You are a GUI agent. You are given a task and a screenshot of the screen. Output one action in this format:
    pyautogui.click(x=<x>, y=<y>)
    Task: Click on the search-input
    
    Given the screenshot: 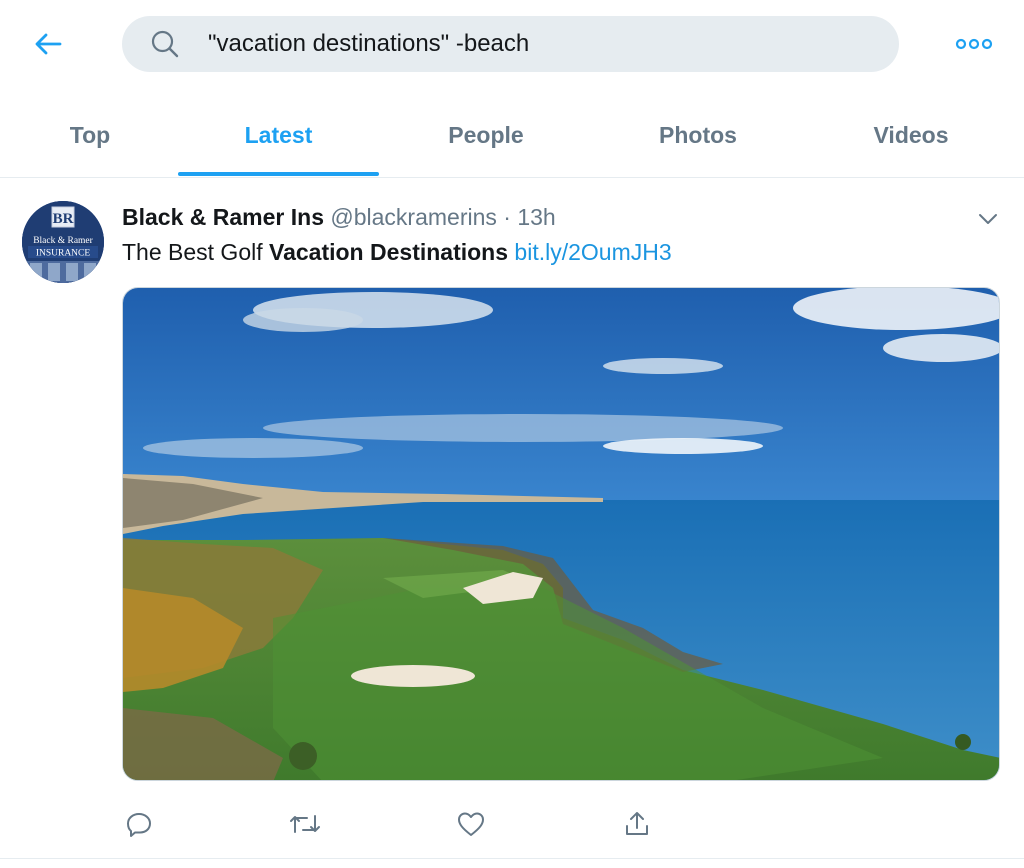 What is the action you would take?
    pyautogui.click(x=538, y=44)
    